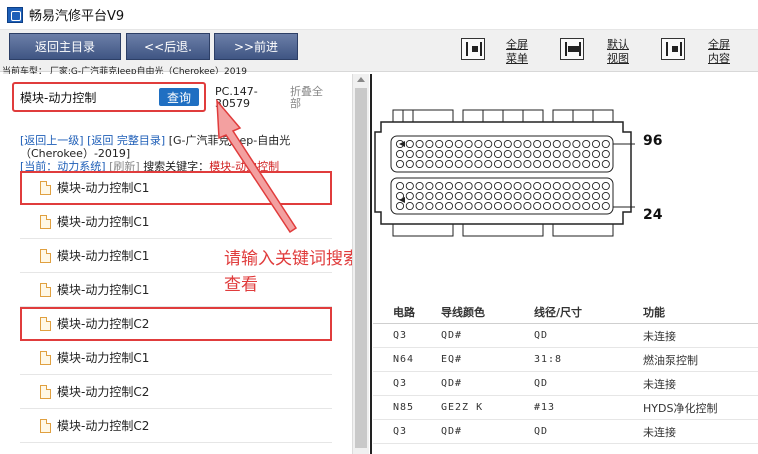 This screenshot has height=454, width=758. What do you see at coordinates (361, 268) in the screenshot?
I see `scroll-thumb` at bounding box center [361, 268].